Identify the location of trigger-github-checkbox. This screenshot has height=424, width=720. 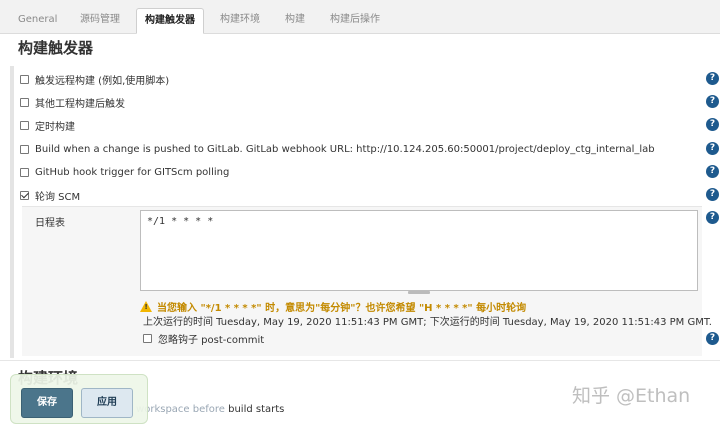
(24, 172).